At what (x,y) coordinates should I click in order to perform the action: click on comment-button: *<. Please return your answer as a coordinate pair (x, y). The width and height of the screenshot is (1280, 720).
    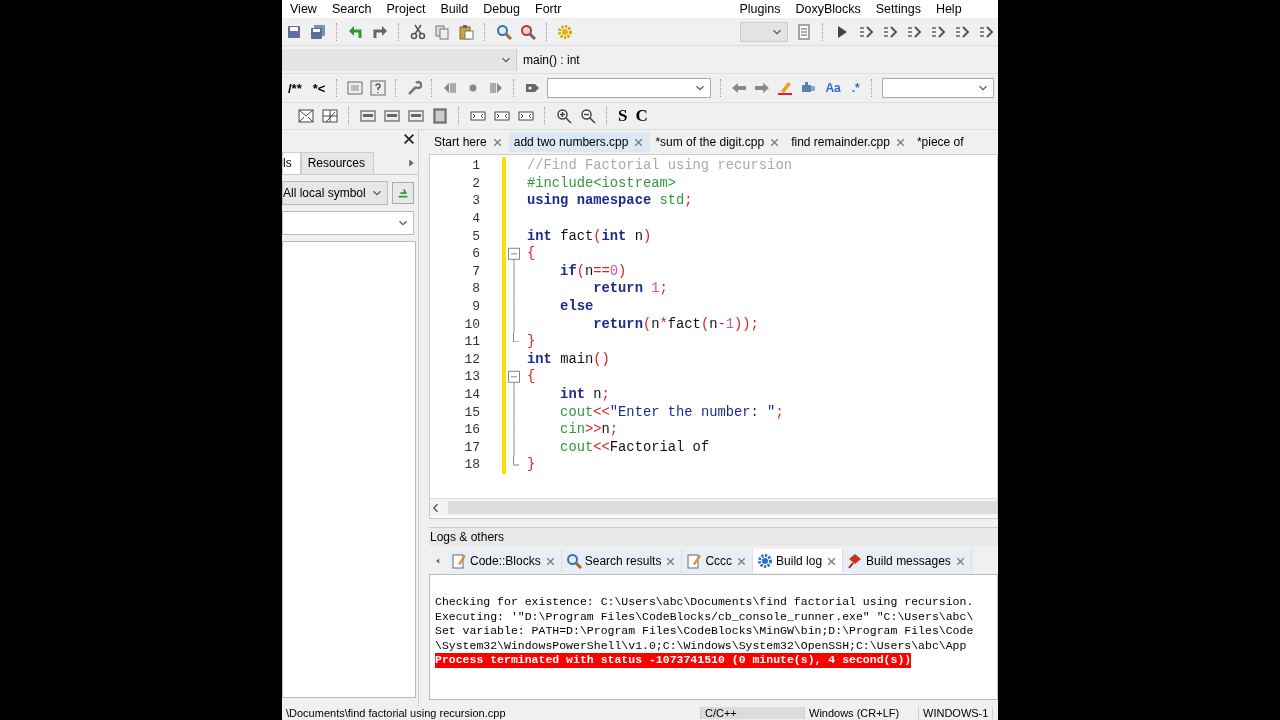
    Looking at the image, I should click on (319, 88).